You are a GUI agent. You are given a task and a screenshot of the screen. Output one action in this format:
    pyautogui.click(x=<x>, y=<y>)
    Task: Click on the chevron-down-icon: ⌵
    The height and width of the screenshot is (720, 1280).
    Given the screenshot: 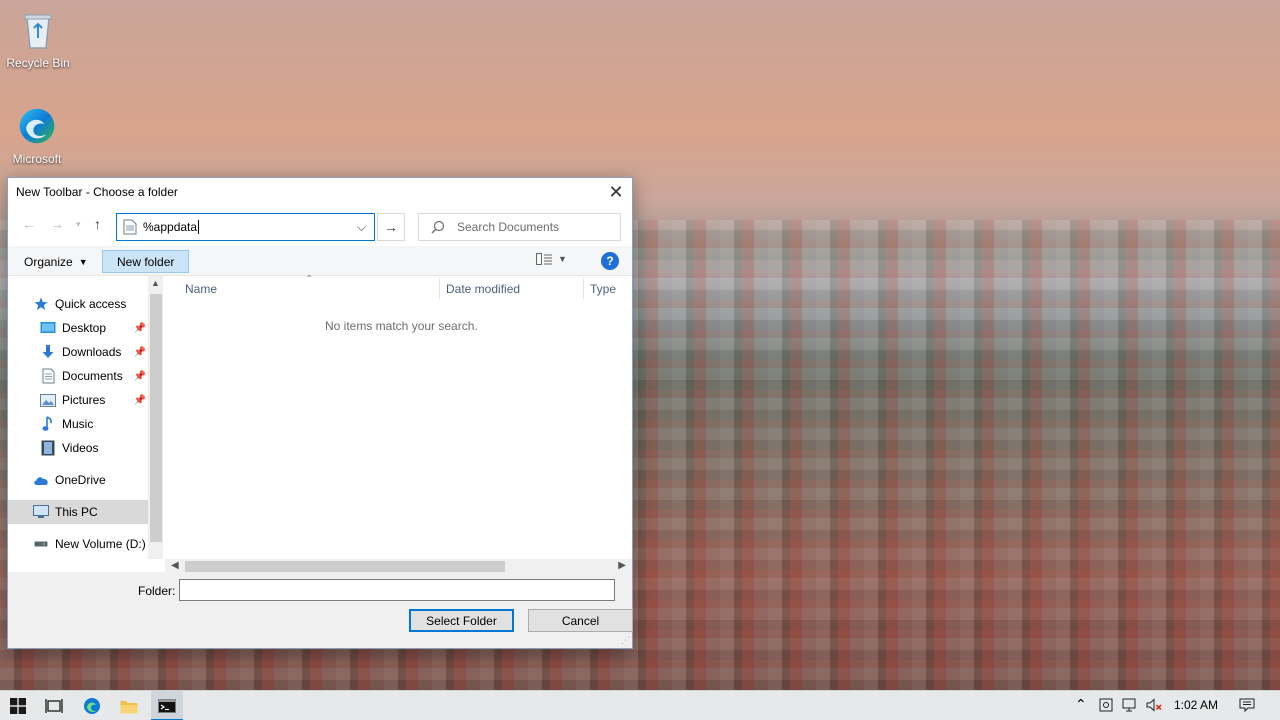 What is the action you would take?
    pyautogui.click(x=361, y=227)
    